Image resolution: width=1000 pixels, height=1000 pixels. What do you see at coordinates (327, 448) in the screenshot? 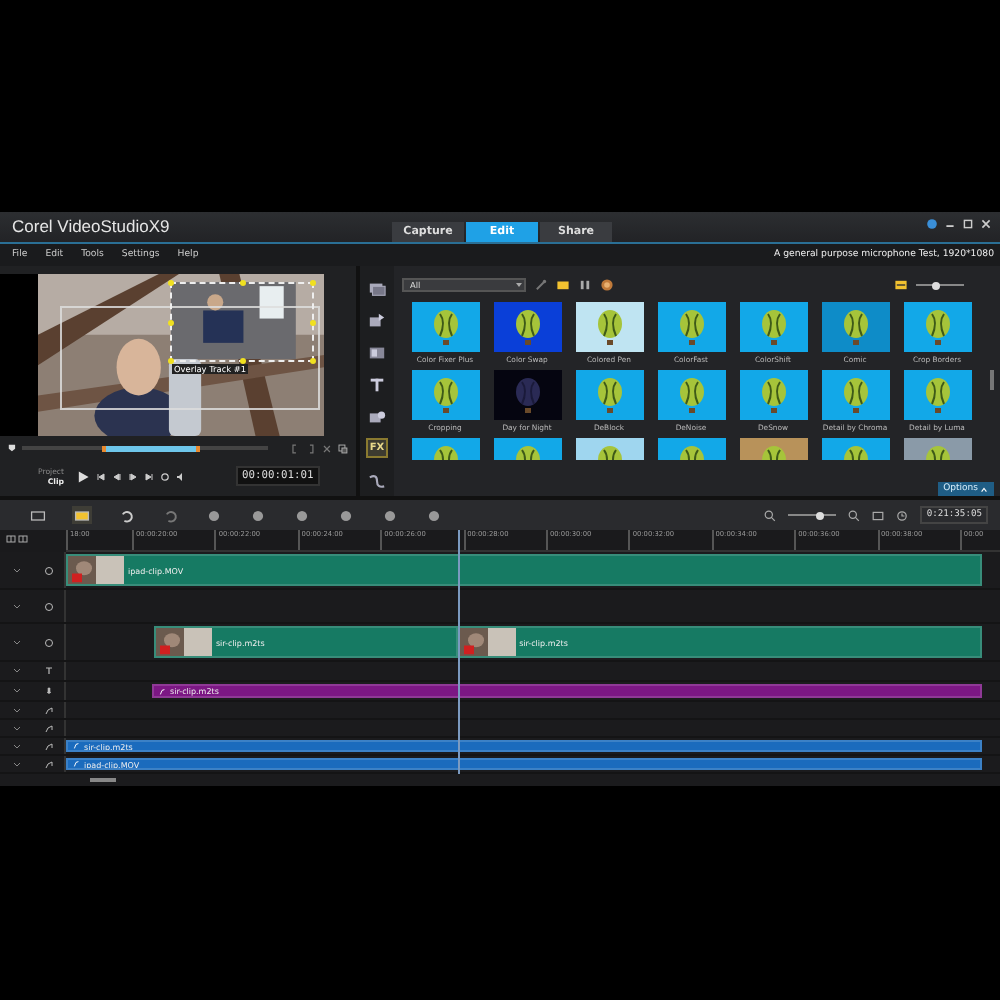
I see `cut-icon` at bounding box center [327, 448].